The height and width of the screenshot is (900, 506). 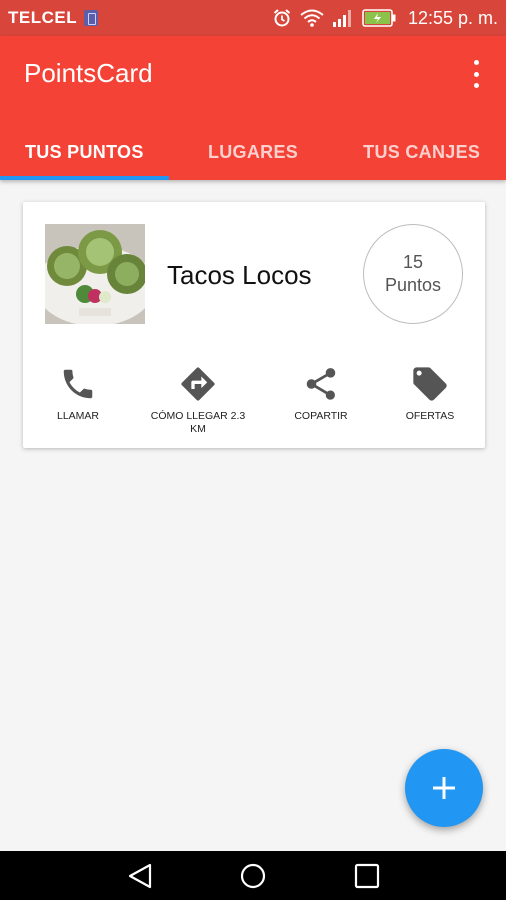 What do you see at coordinates (253, 18) in the screenshot?
I see `status-bar: TELCEL 12:55 p. m.` at bounding box center [253, 18].